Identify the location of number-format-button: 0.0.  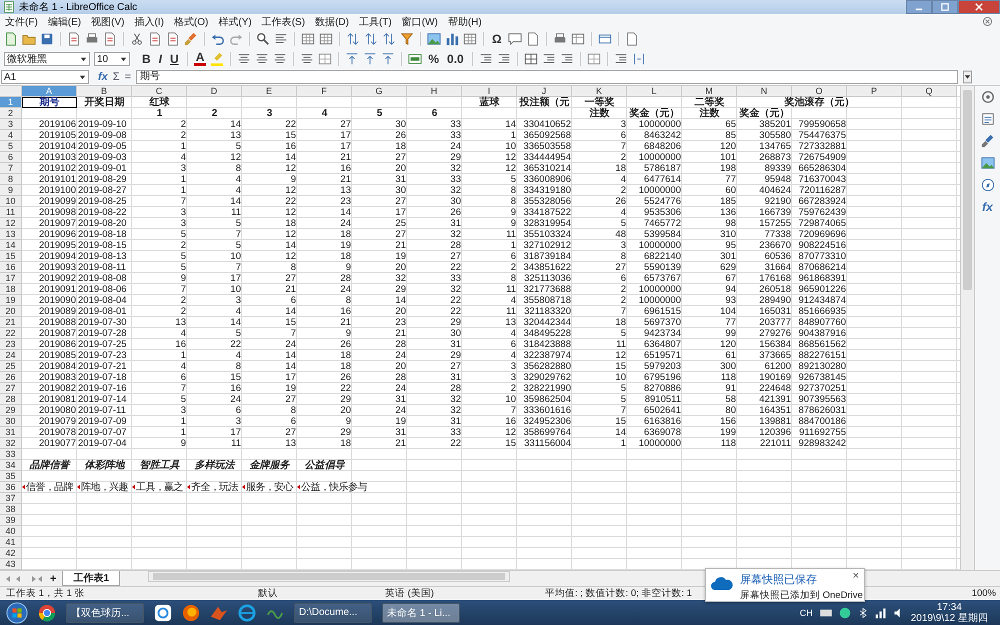
(455, 59).